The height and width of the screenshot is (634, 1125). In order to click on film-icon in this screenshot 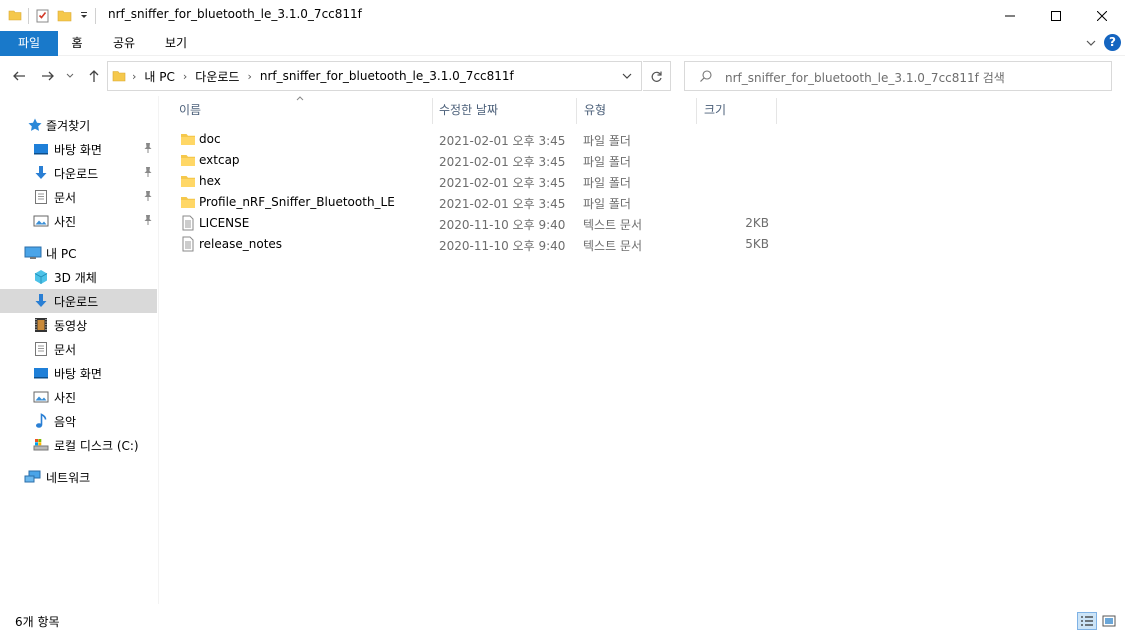, I will do `click(41, 325)`.